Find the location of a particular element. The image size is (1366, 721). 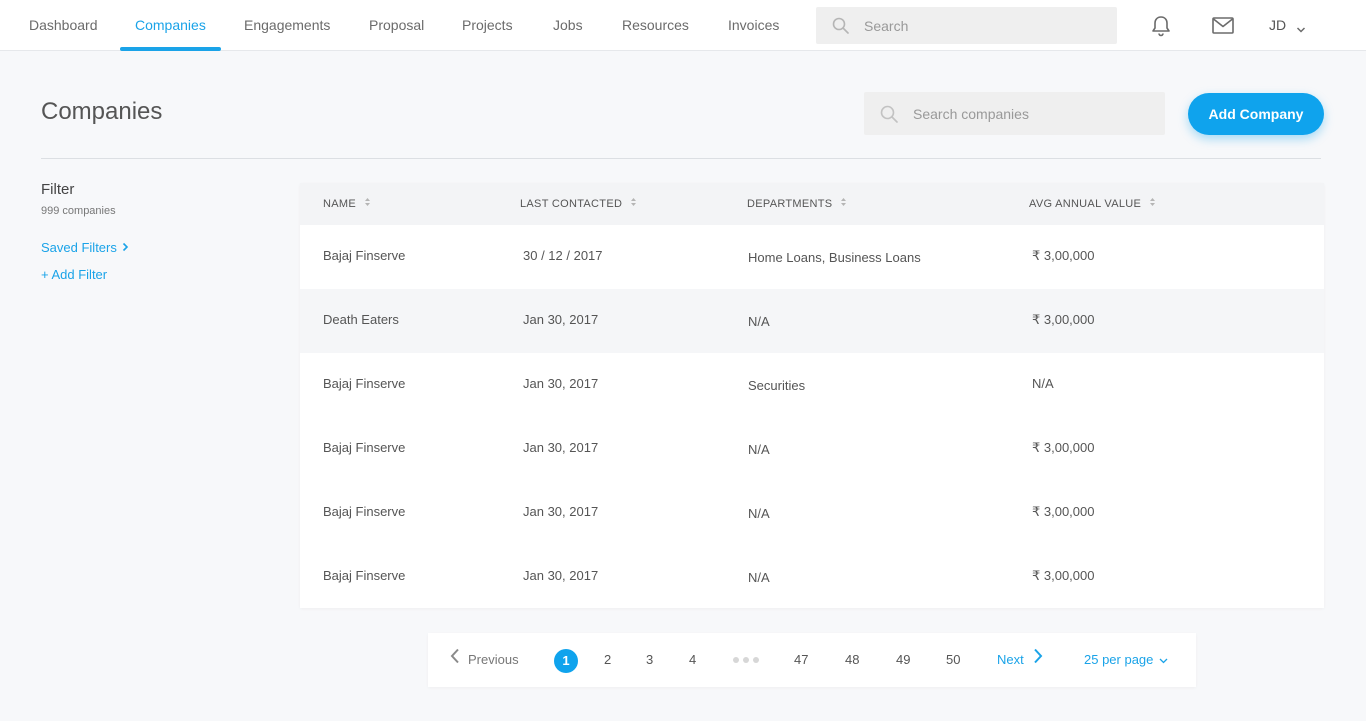

previous-page-button: Previous is located at coordinates (484, 660).